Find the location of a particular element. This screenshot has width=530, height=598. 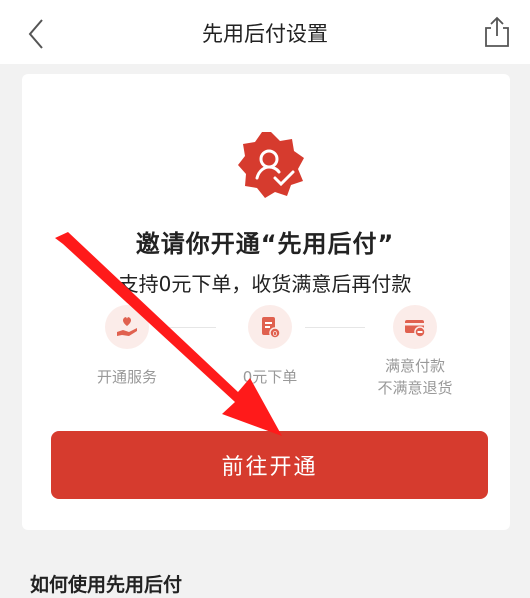

svg-text: 0 is located at coordinates (275, 334).